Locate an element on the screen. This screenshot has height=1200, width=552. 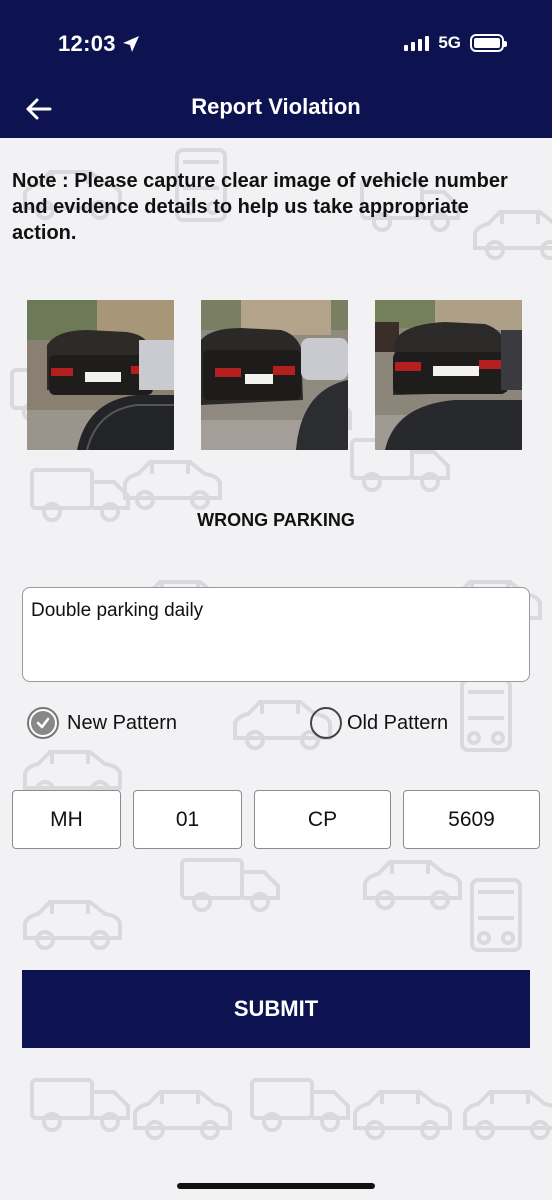
new-pattern-option: New Pattern is located at coordinates (102, 723).